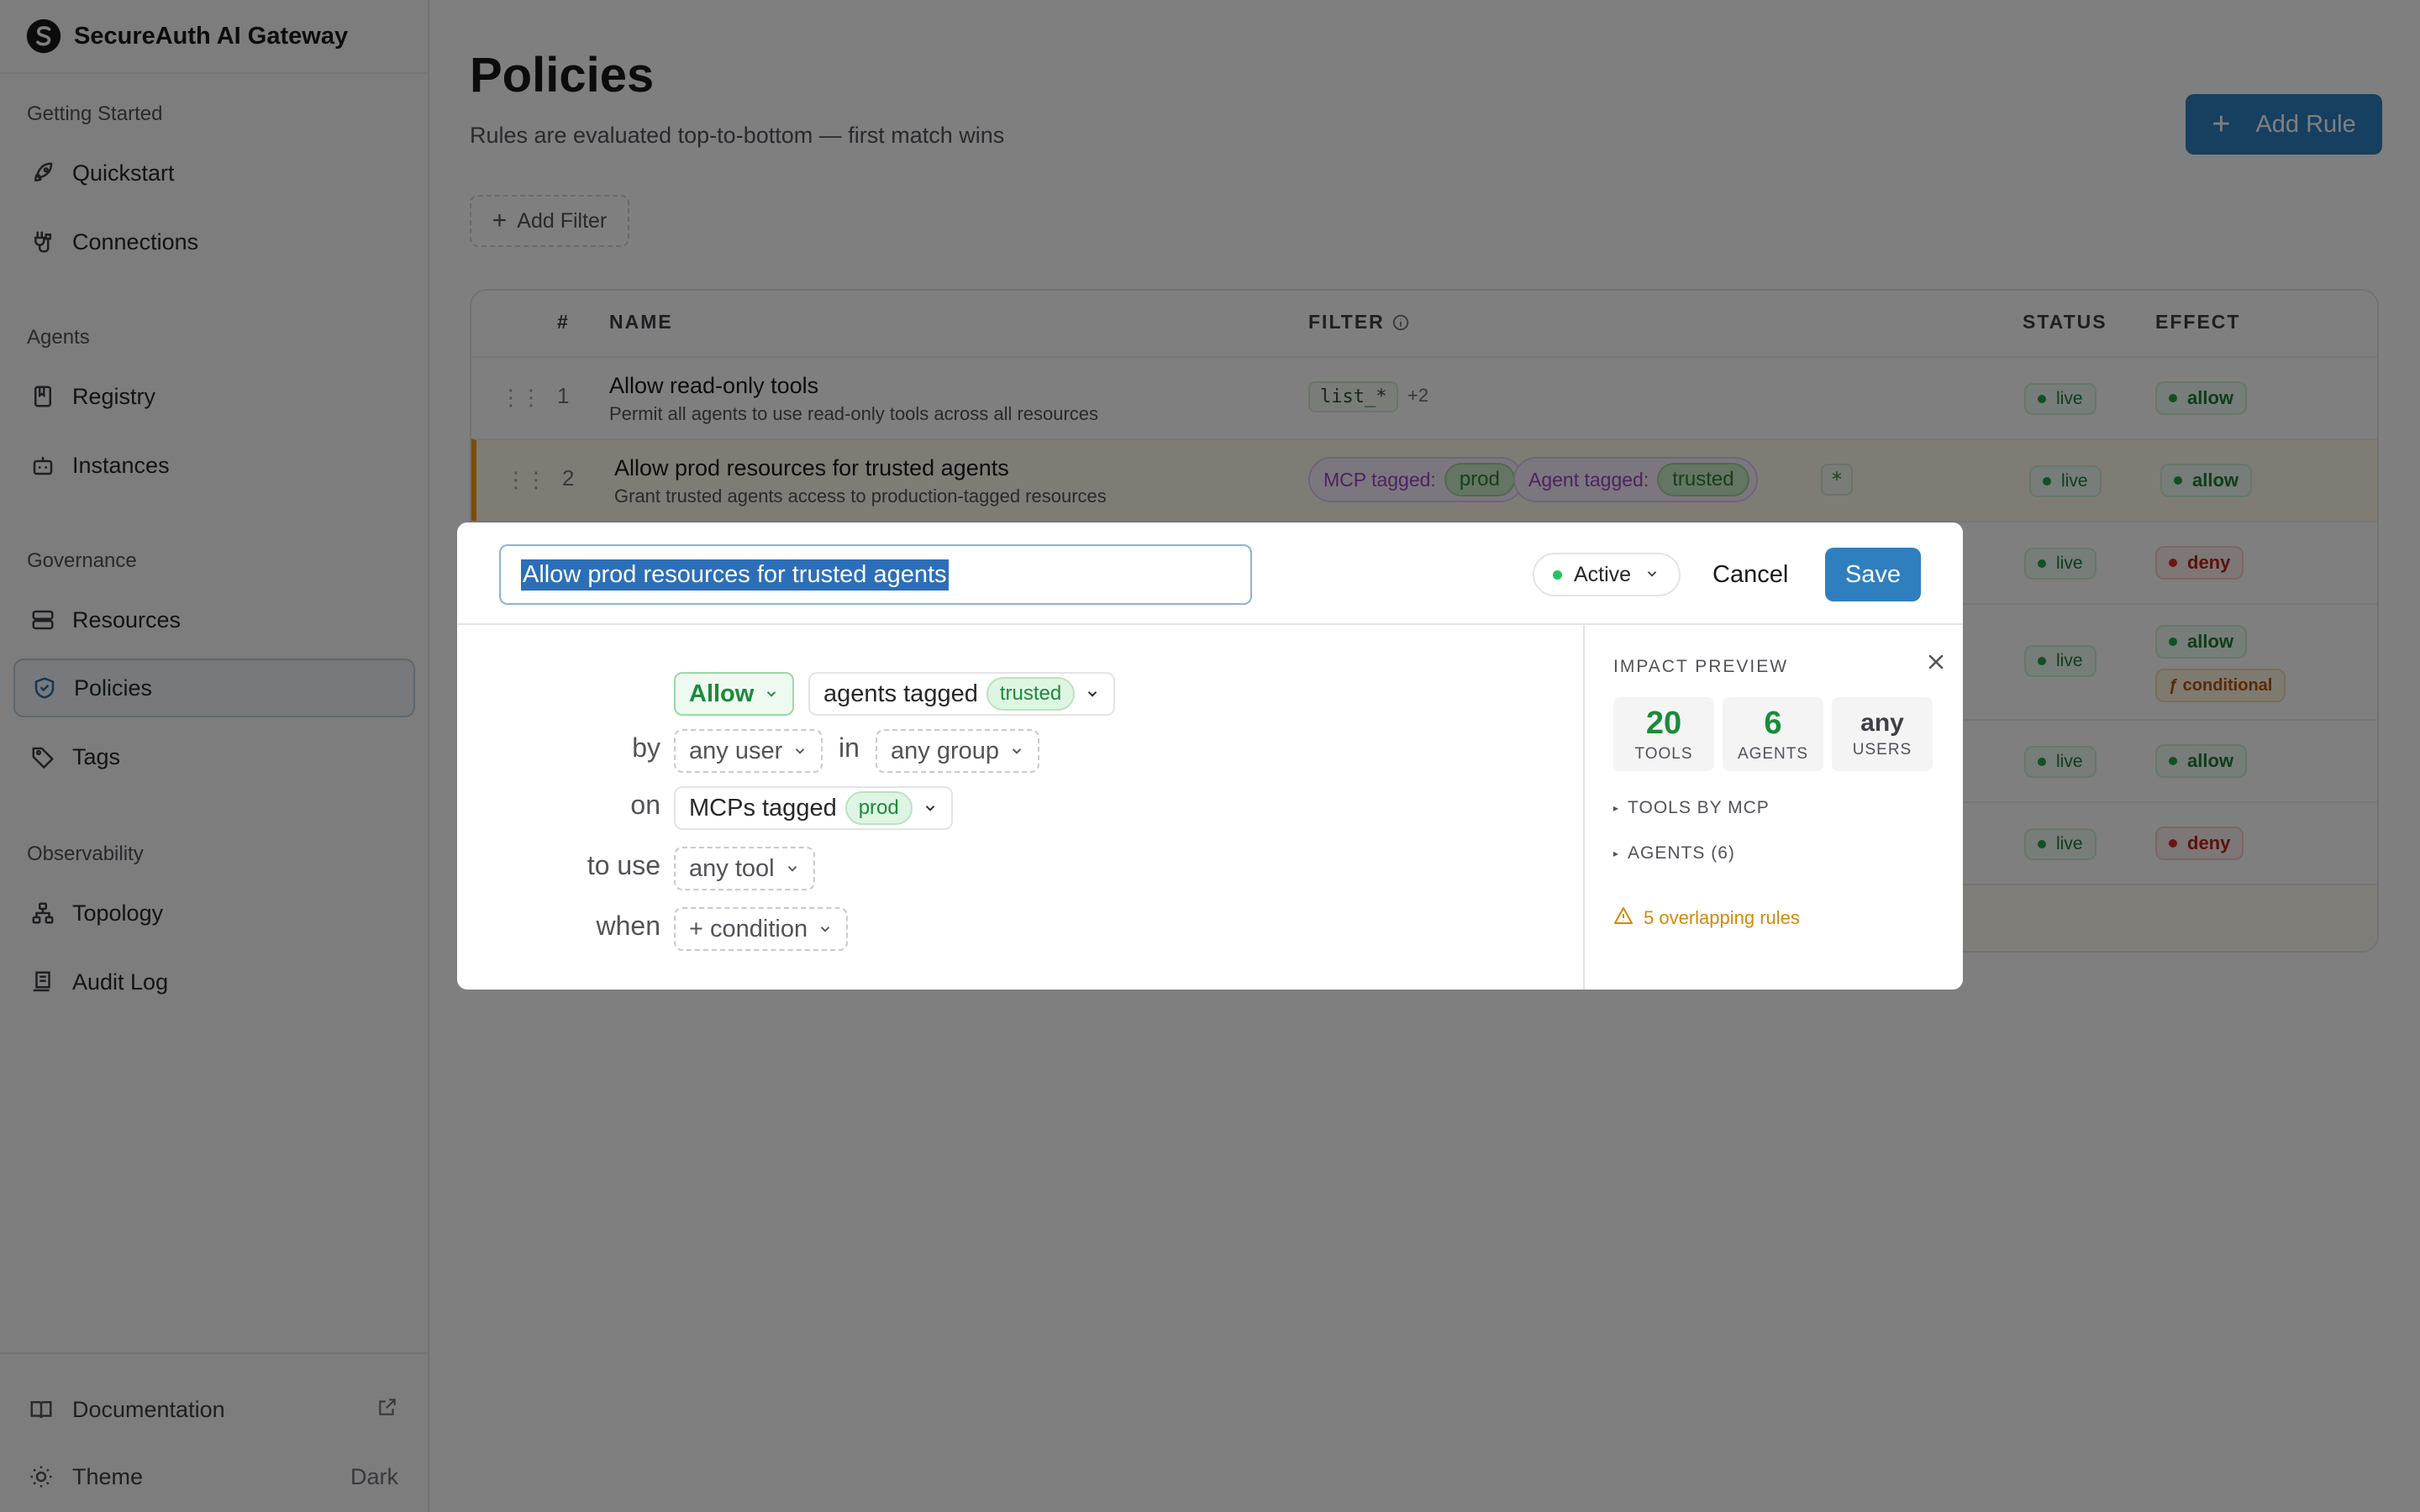 The width and height of the screenshot is (2420, 1512). What do you see at coordinates (1663, 754) in the screenshot?
I see `stat-tools-label: TOOLS` at bounding box center [1663, 754].